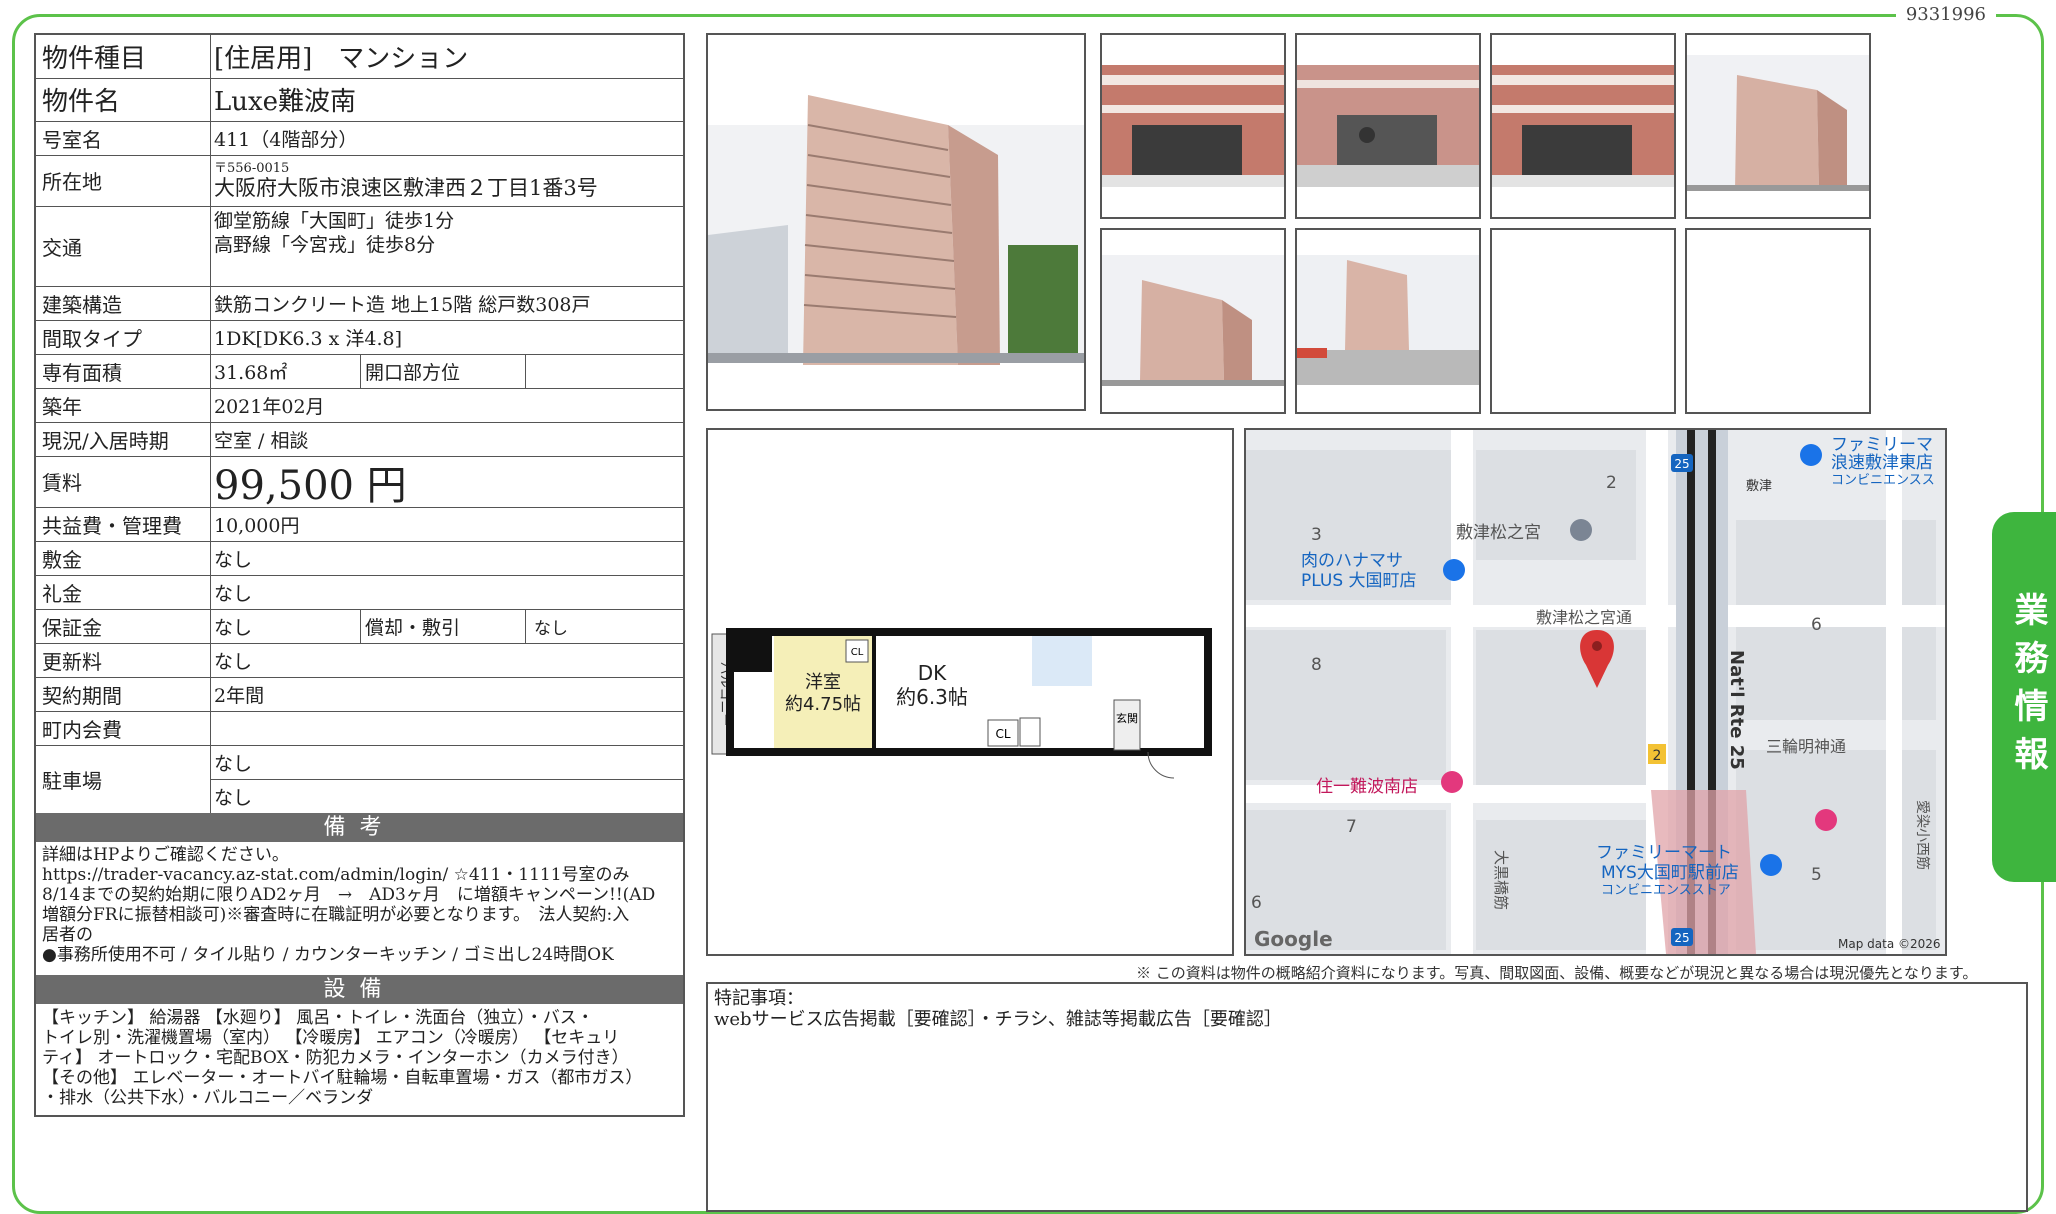  I want to click on map-label-shrine: 敷津松之宮, so click(1498, 533).